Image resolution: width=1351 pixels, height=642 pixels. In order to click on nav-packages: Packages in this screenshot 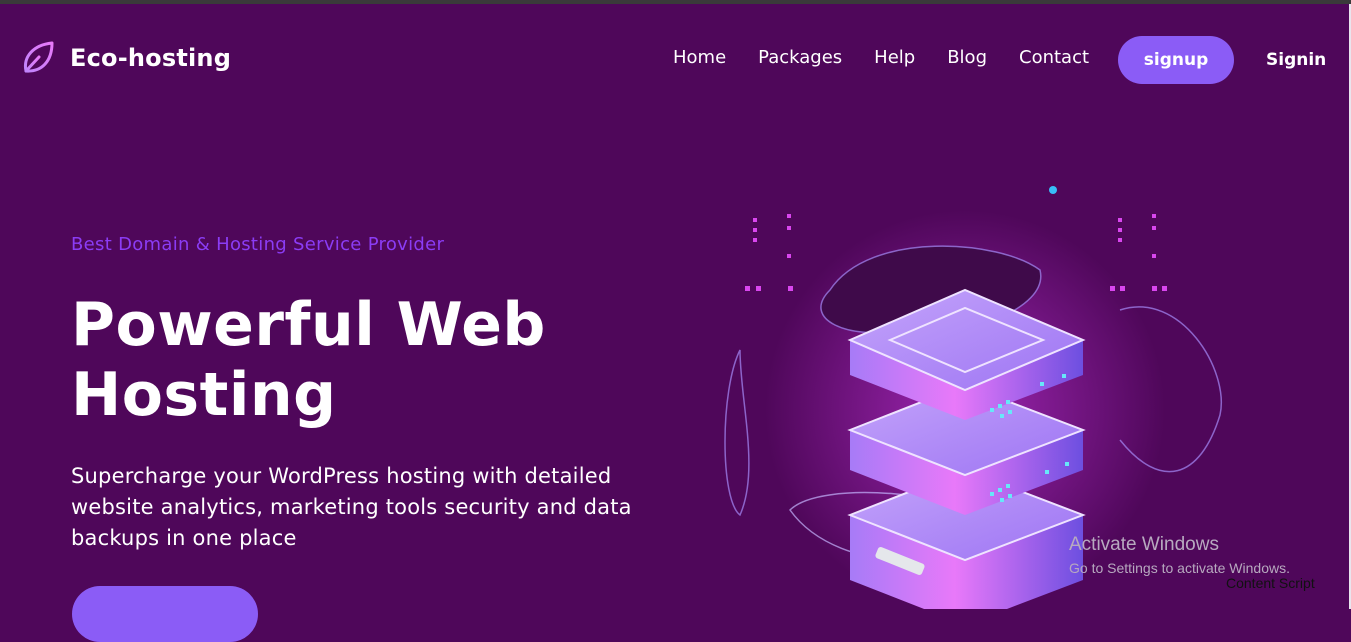, I will do `click(800, 57)`.